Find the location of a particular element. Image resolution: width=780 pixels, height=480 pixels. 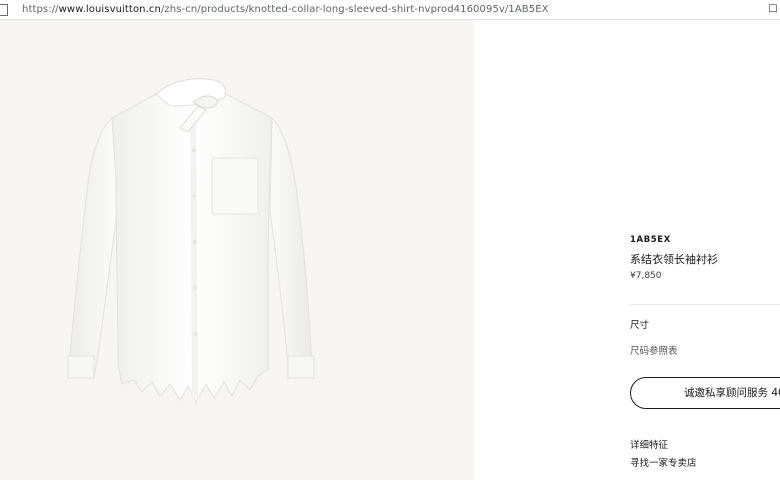

divider is located at coordinates (705, 304).